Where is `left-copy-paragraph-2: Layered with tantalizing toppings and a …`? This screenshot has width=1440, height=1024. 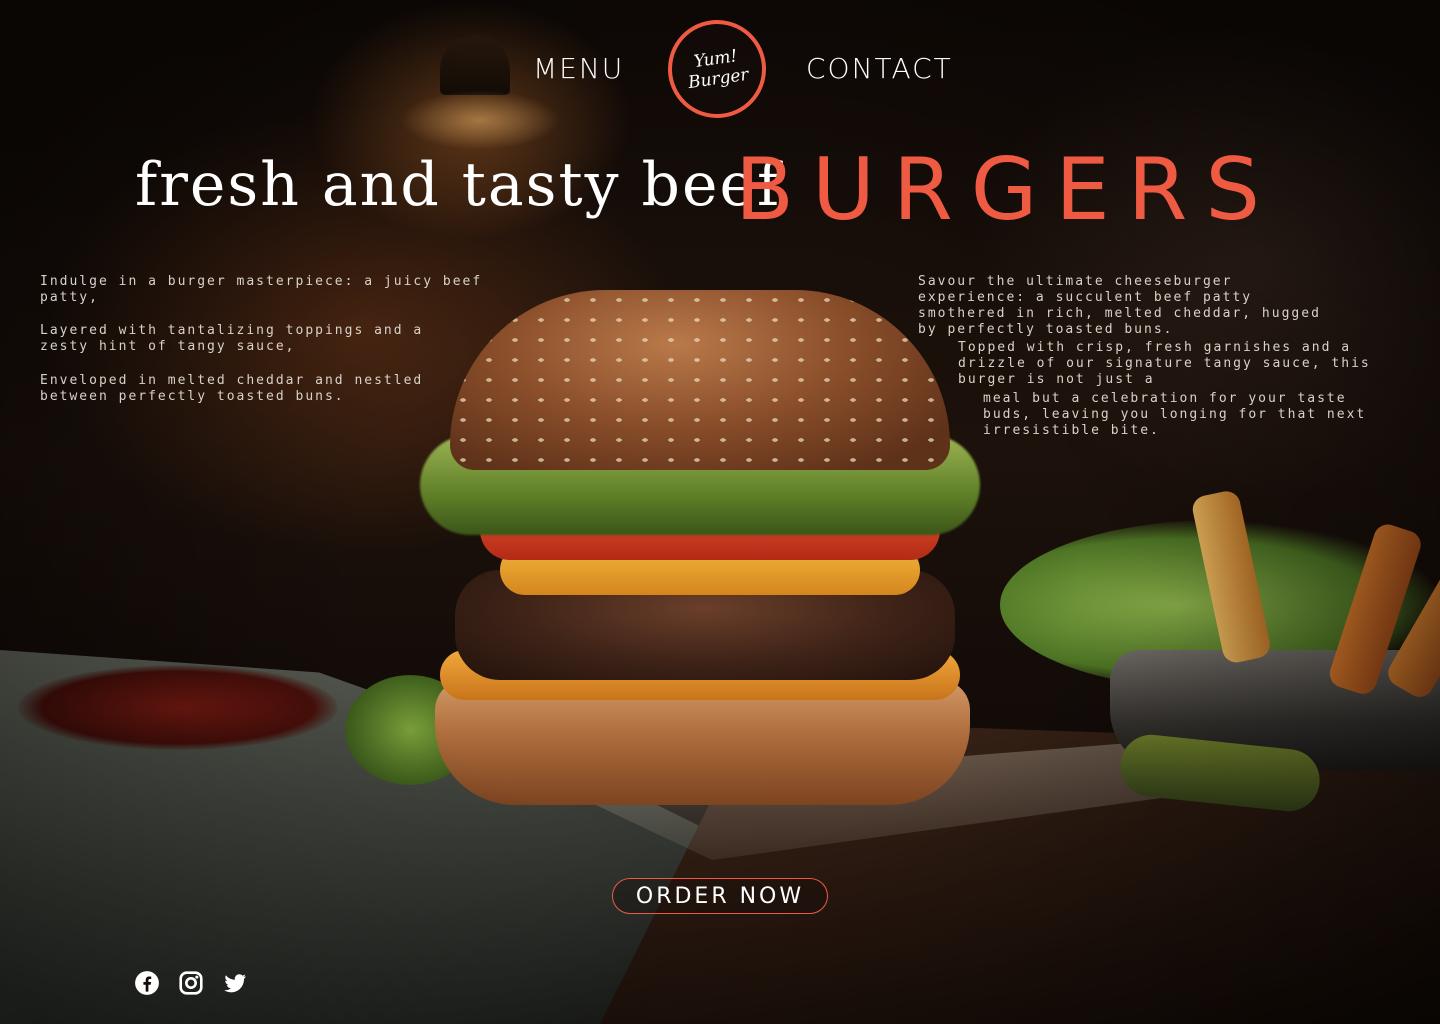
left-copy-paragraph-2: Layered with tantalizing toppings and a … is located at coordinates (232, 338).